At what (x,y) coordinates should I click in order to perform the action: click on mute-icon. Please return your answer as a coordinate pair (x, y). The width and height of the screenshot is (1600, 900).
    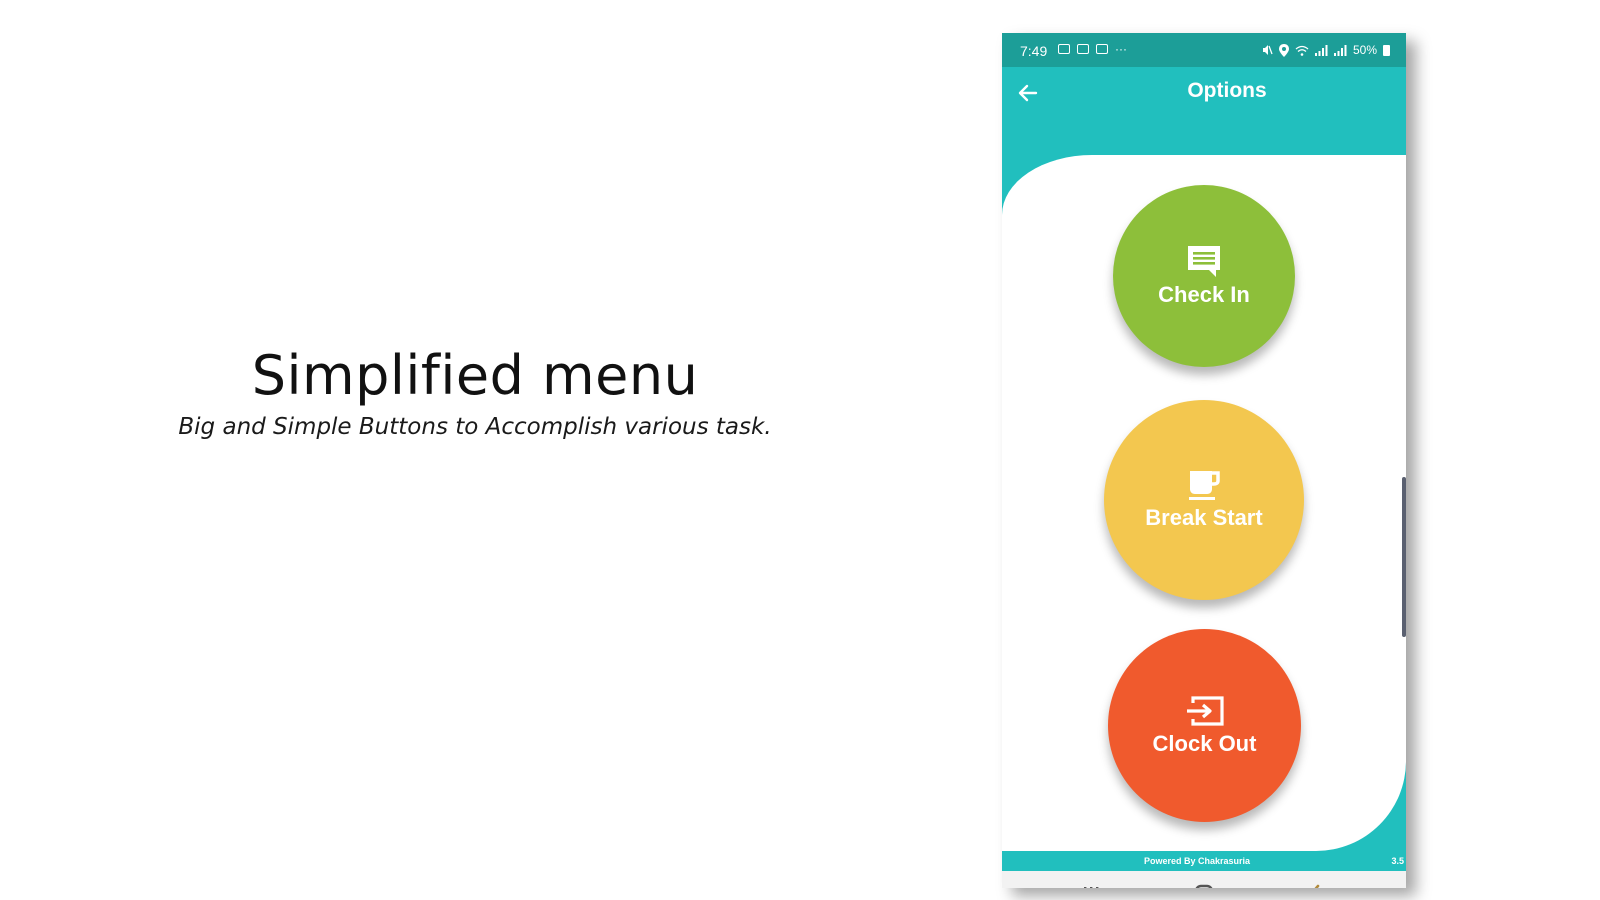
    Looking at the image, I should click on (1267, 50).